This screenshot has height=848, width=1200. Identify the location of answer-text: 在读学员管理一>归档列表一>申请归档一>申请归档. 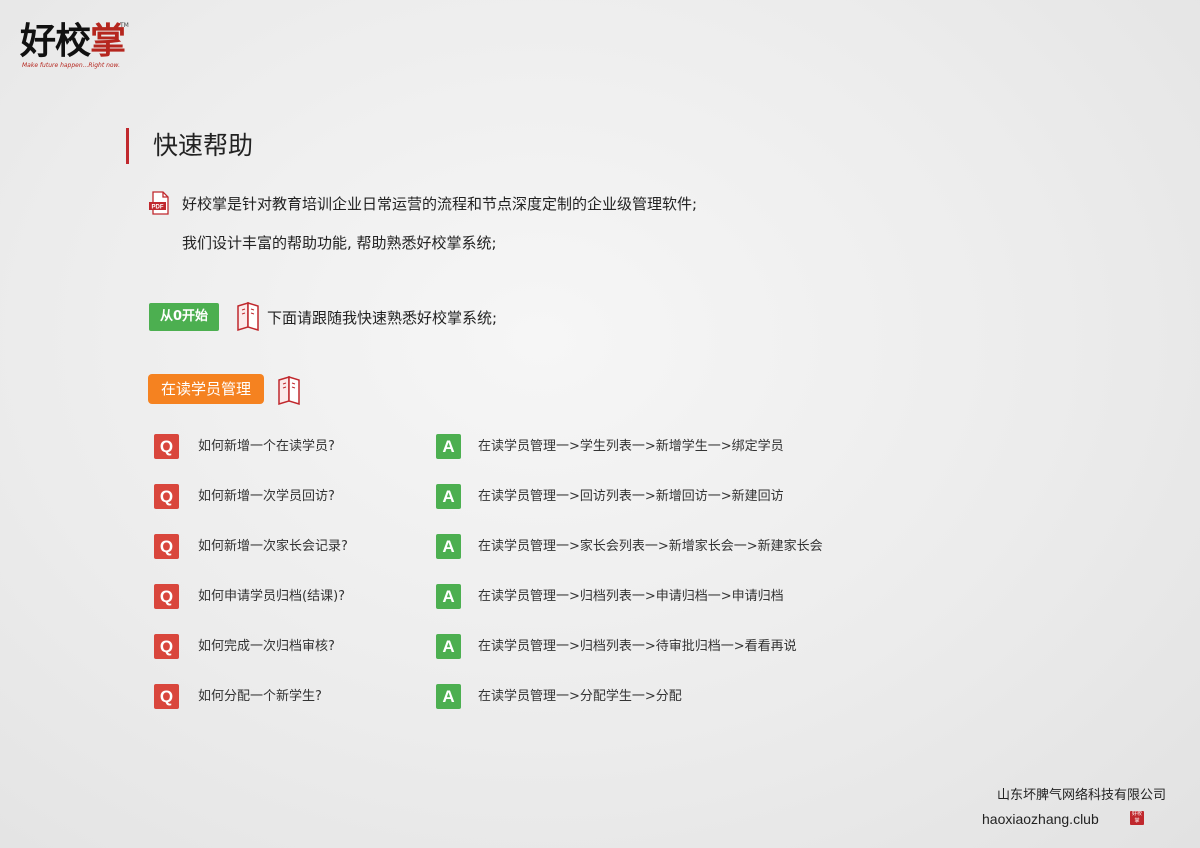
(631, 596).